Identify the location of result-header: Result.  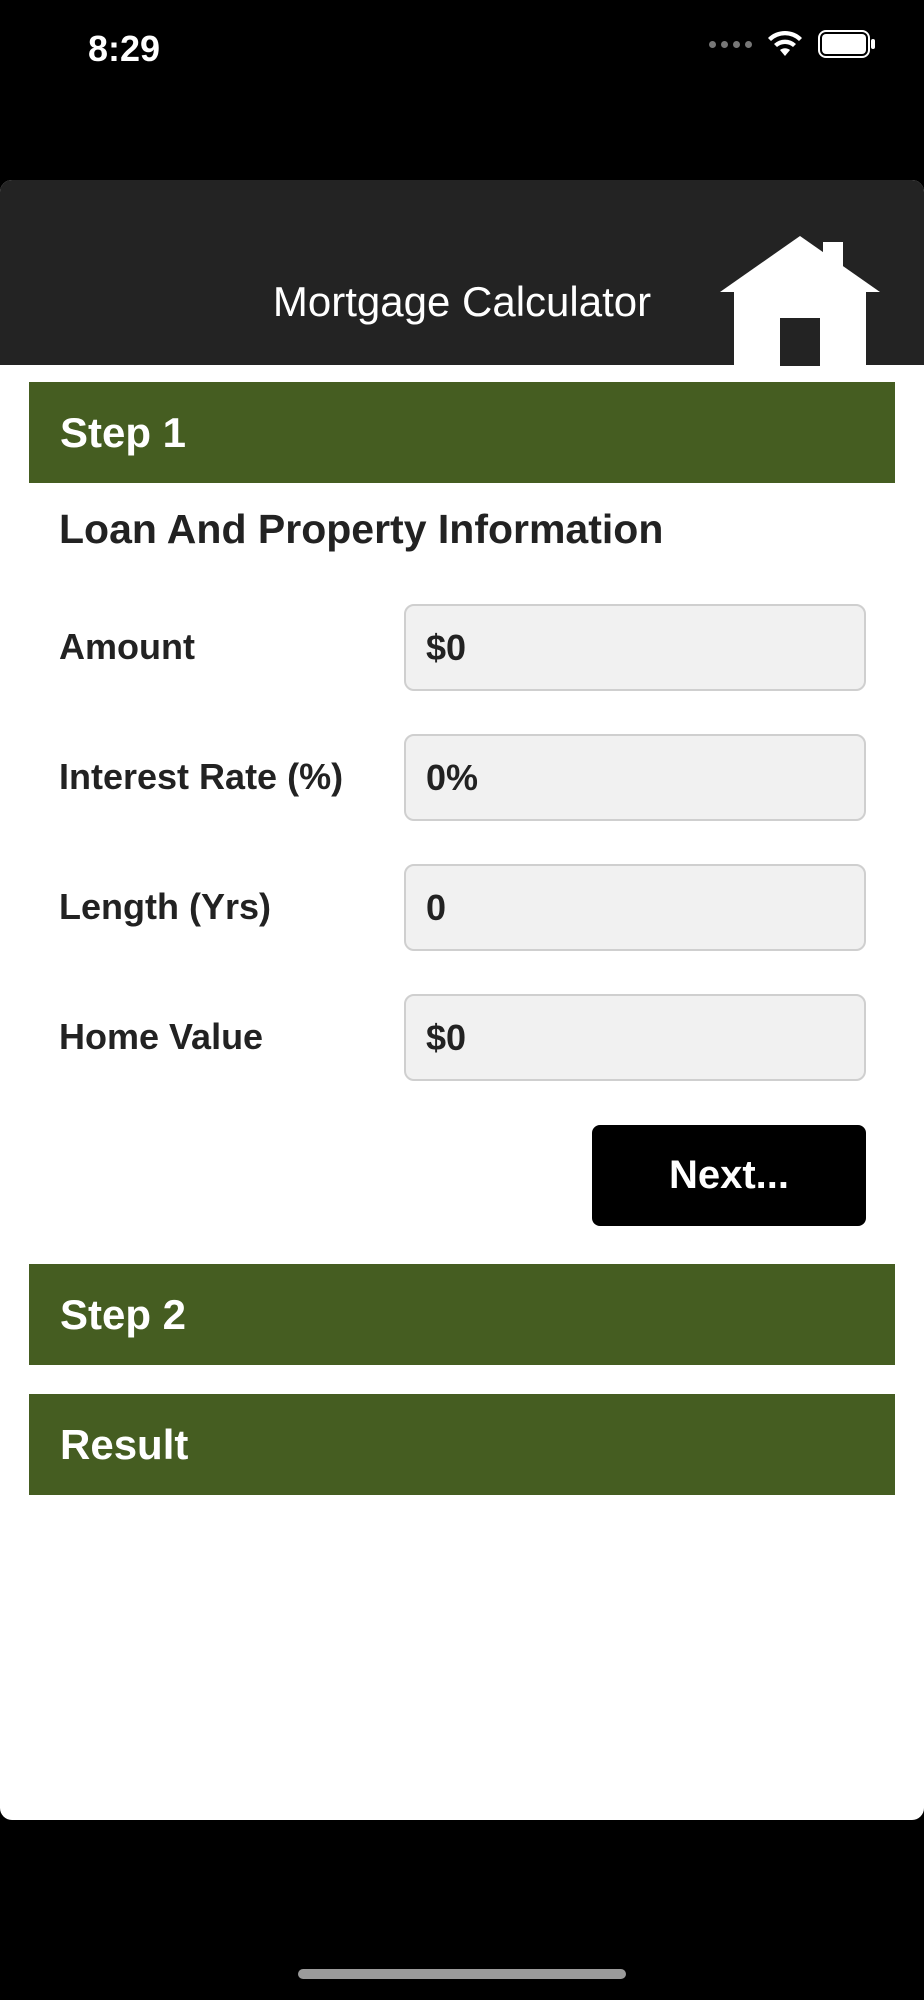
(462, 1444).